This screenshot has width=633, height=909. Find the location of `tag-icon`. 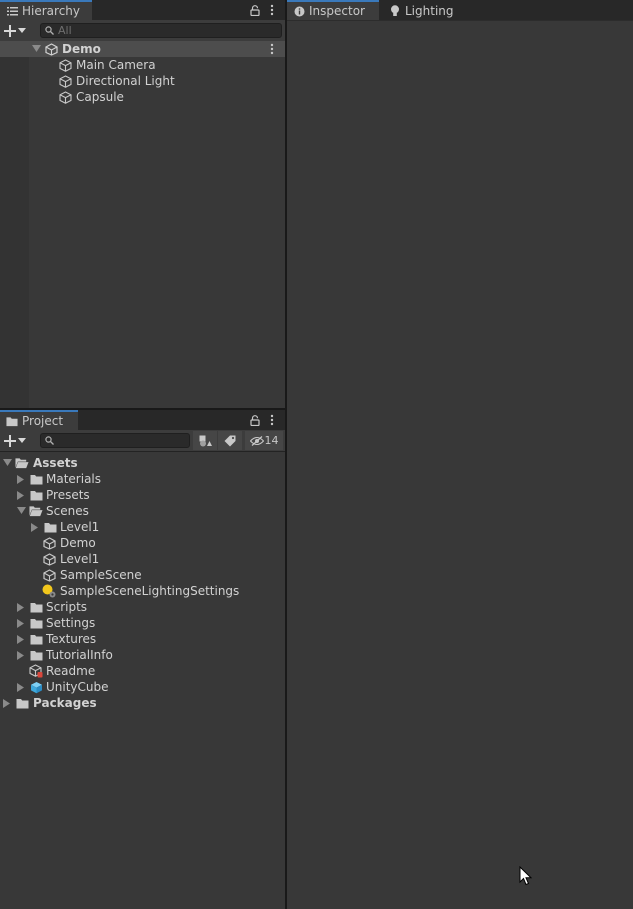

tag-icon is located at coordinates (230, 441).